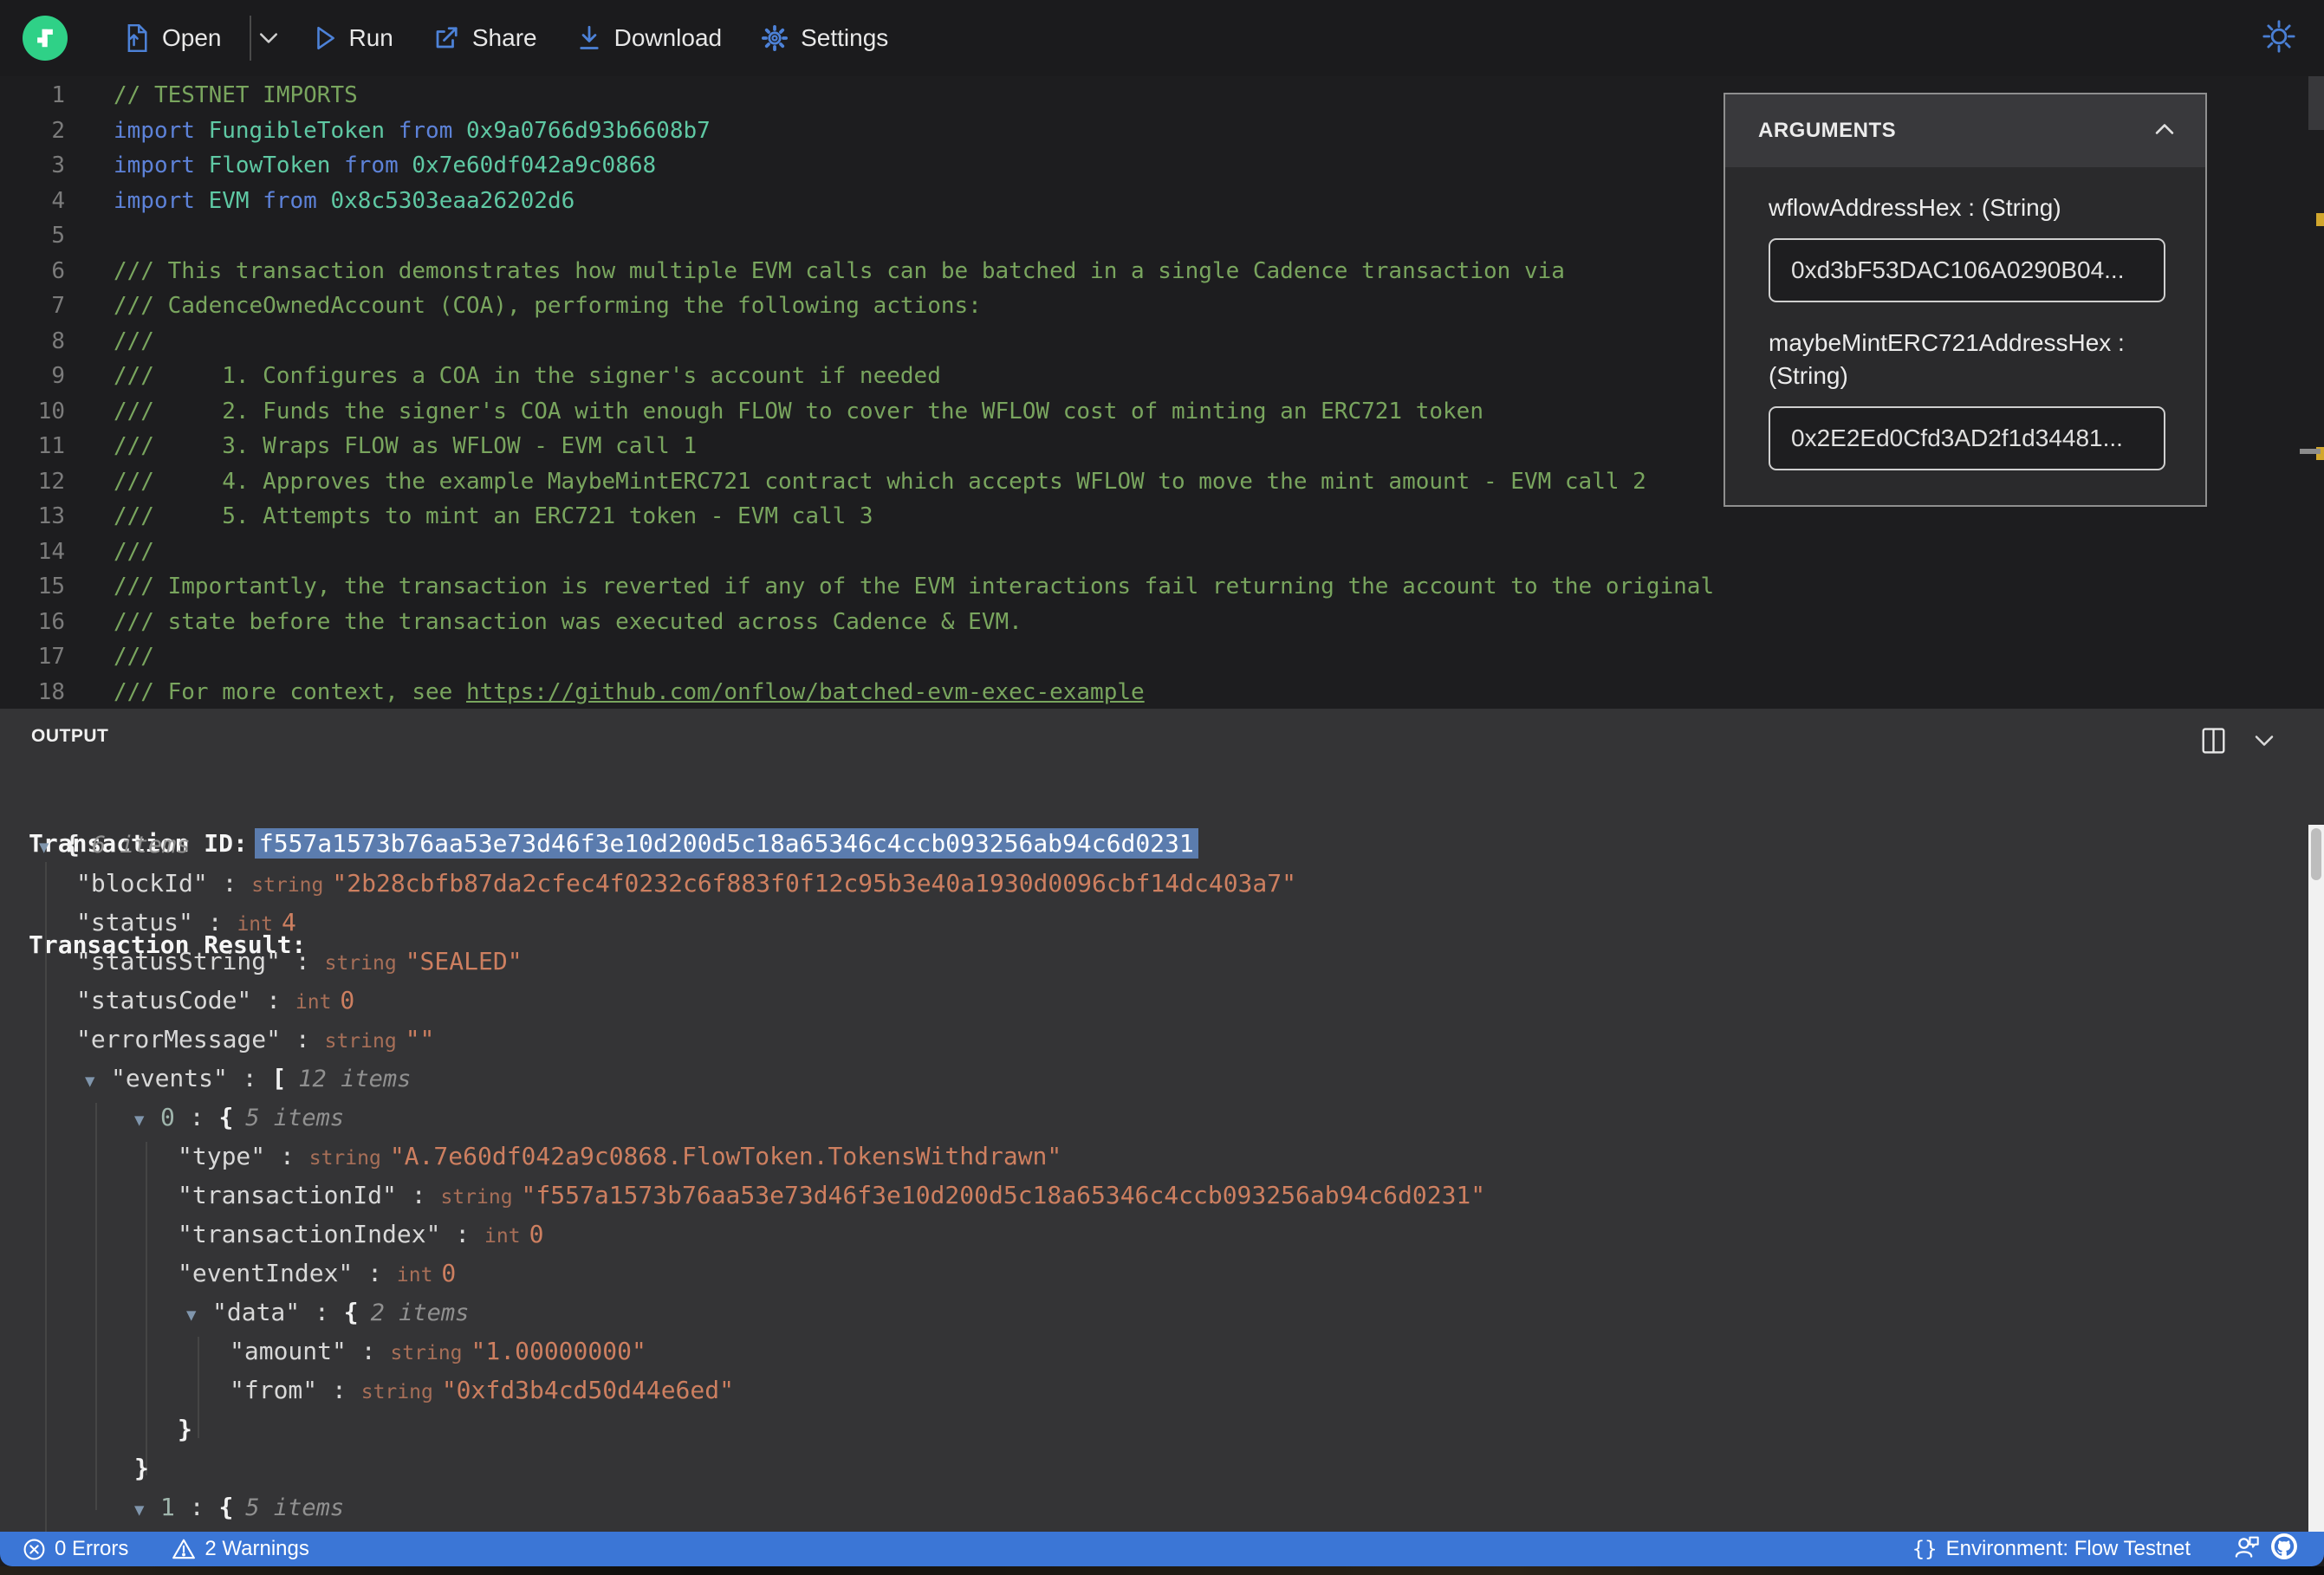  What do you see at coordinates (325, 38) in the screenshot?
I see `run-play-icon` at bounding box center [325, 38].